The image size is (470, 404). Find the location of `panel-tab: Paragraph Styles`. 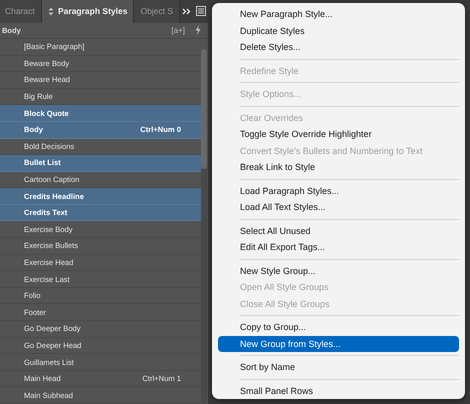

panel-tab: Paragraph Styles is located at coordinates (88, 11).